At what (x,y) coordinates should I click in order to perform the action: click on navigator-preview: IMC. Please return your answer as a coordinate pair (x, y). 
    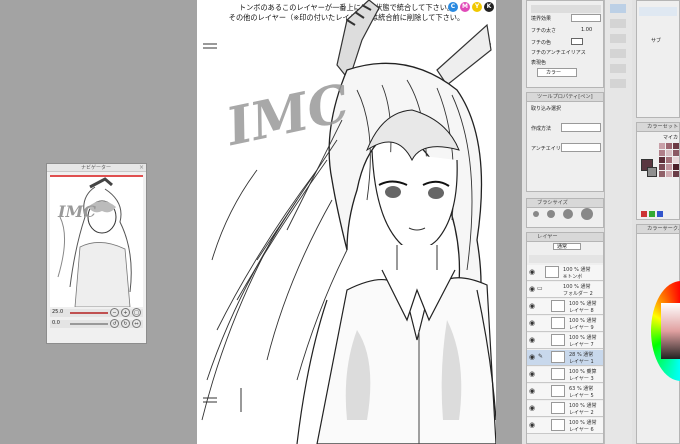
    Looking at the image, I should click on (96, 242).